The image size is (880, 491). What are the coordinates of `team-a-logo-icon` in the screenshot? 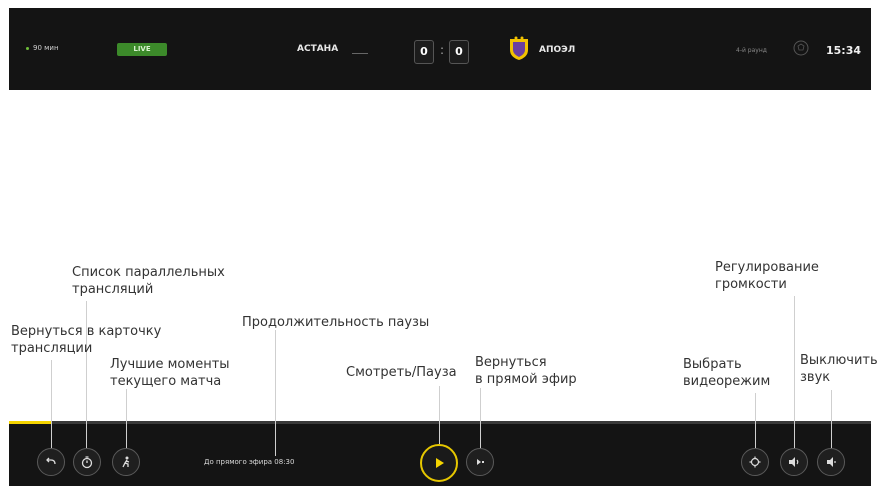 It's located at (360, 50).